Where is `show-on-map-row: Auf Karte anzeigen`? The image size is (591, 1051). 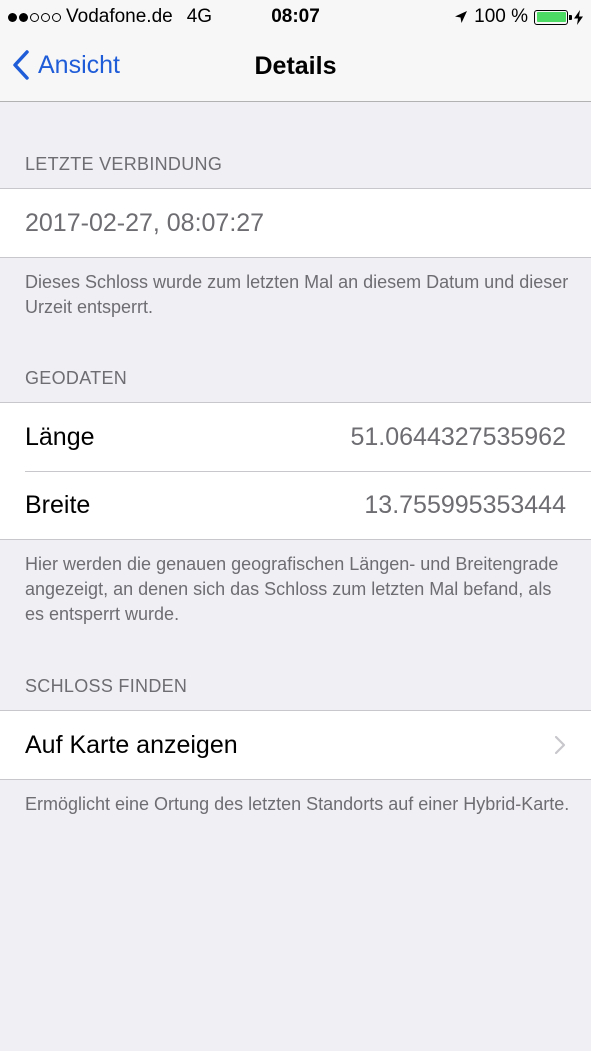 show-on-map-row: Auf Karte anzeigen is located at coordinates (295, 745).